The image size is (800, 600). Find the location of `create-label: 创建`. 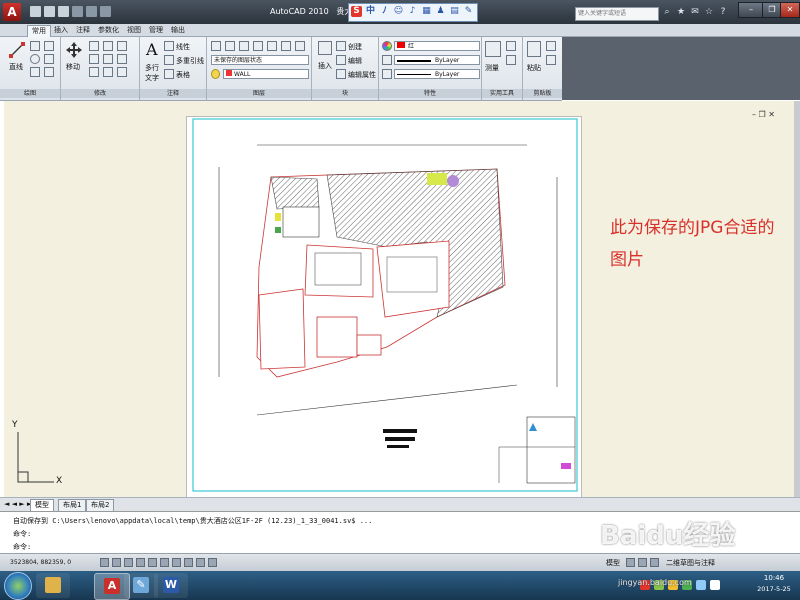

create-label: 创建 is located at coordinates (355, 47).